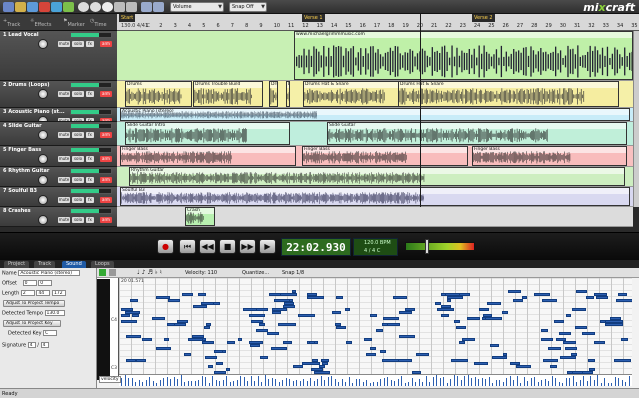 This screenshot has width=639, height=398. What do you see at coordinates (59, 293) in the screenshot?
I see `length-tick-field: 172` at bounding box center [59, 293].